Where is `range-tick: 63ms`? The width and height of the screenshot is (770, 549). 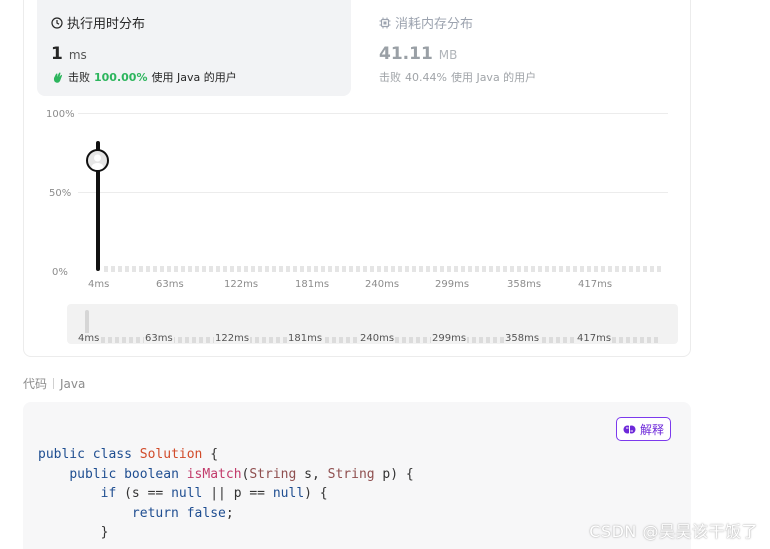 range-tick: 63ms is located at coordinates (159, 338).